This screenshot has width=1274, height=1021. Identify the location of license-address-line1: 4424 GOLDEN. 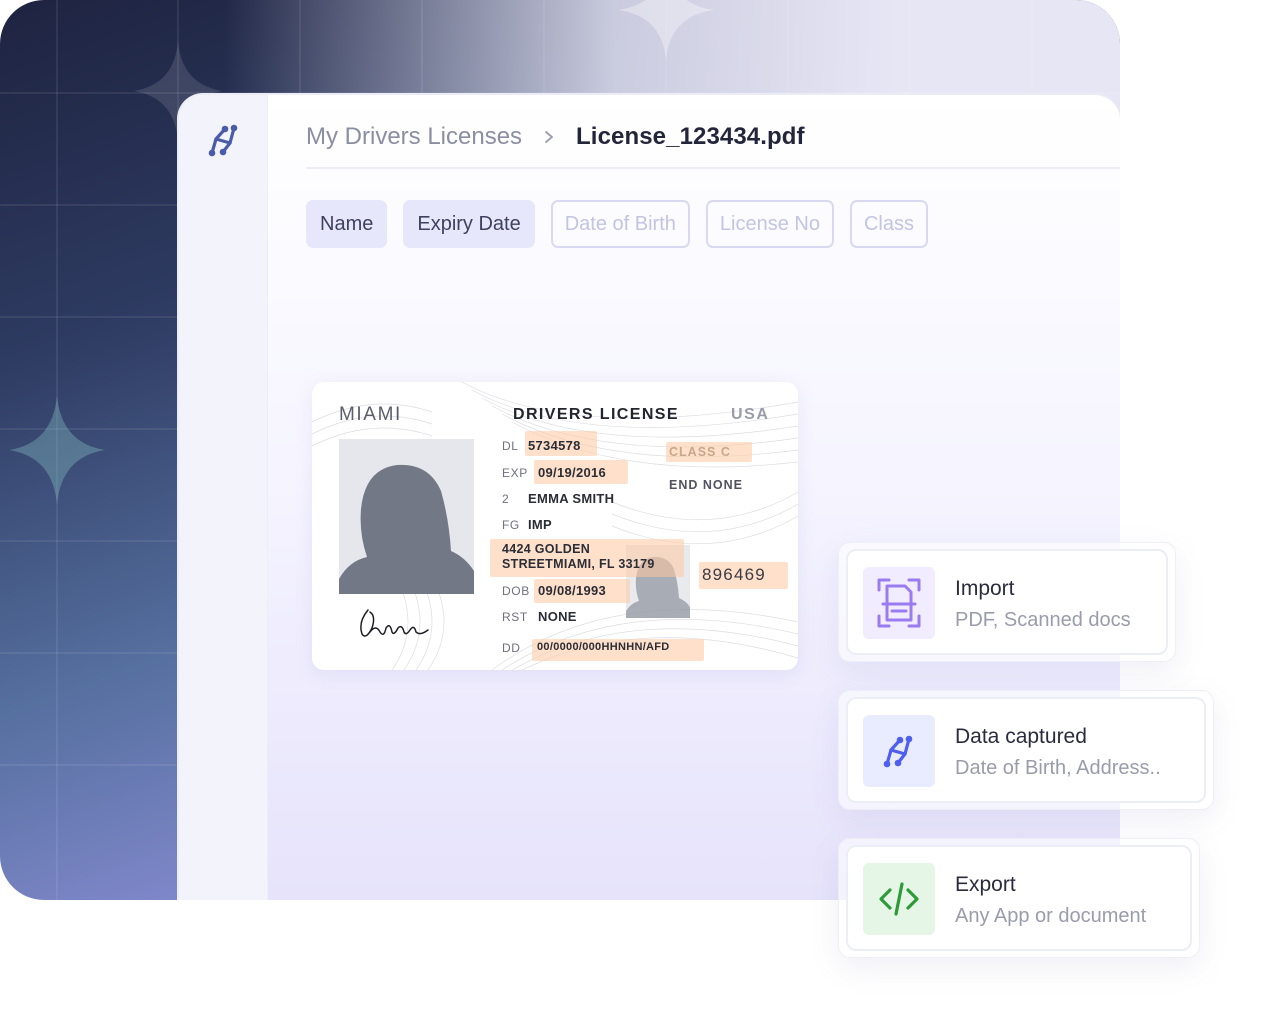
(546, 549).